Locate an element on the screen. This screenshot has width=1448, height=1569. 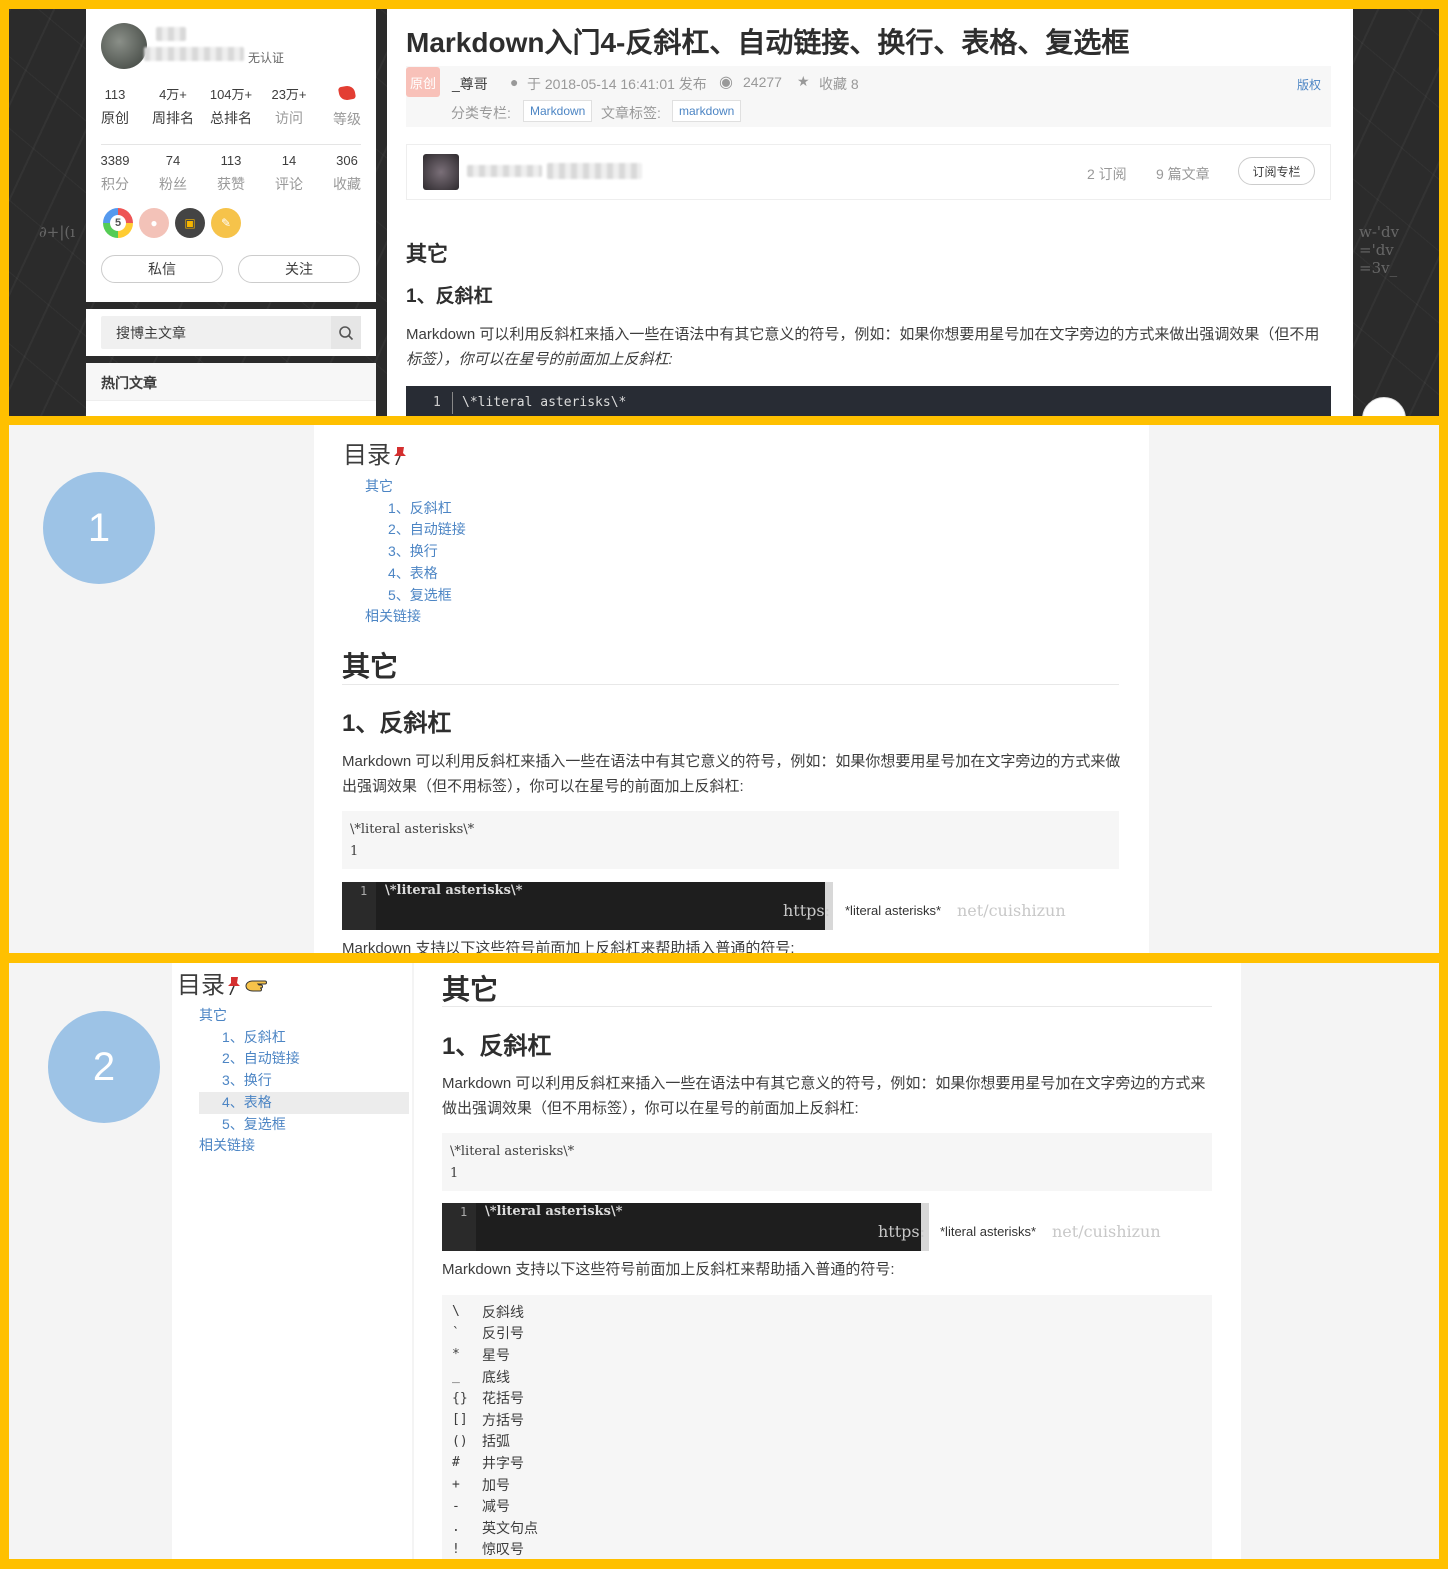
monkey-badge-icon: ● is located at coordinates (154, 223).